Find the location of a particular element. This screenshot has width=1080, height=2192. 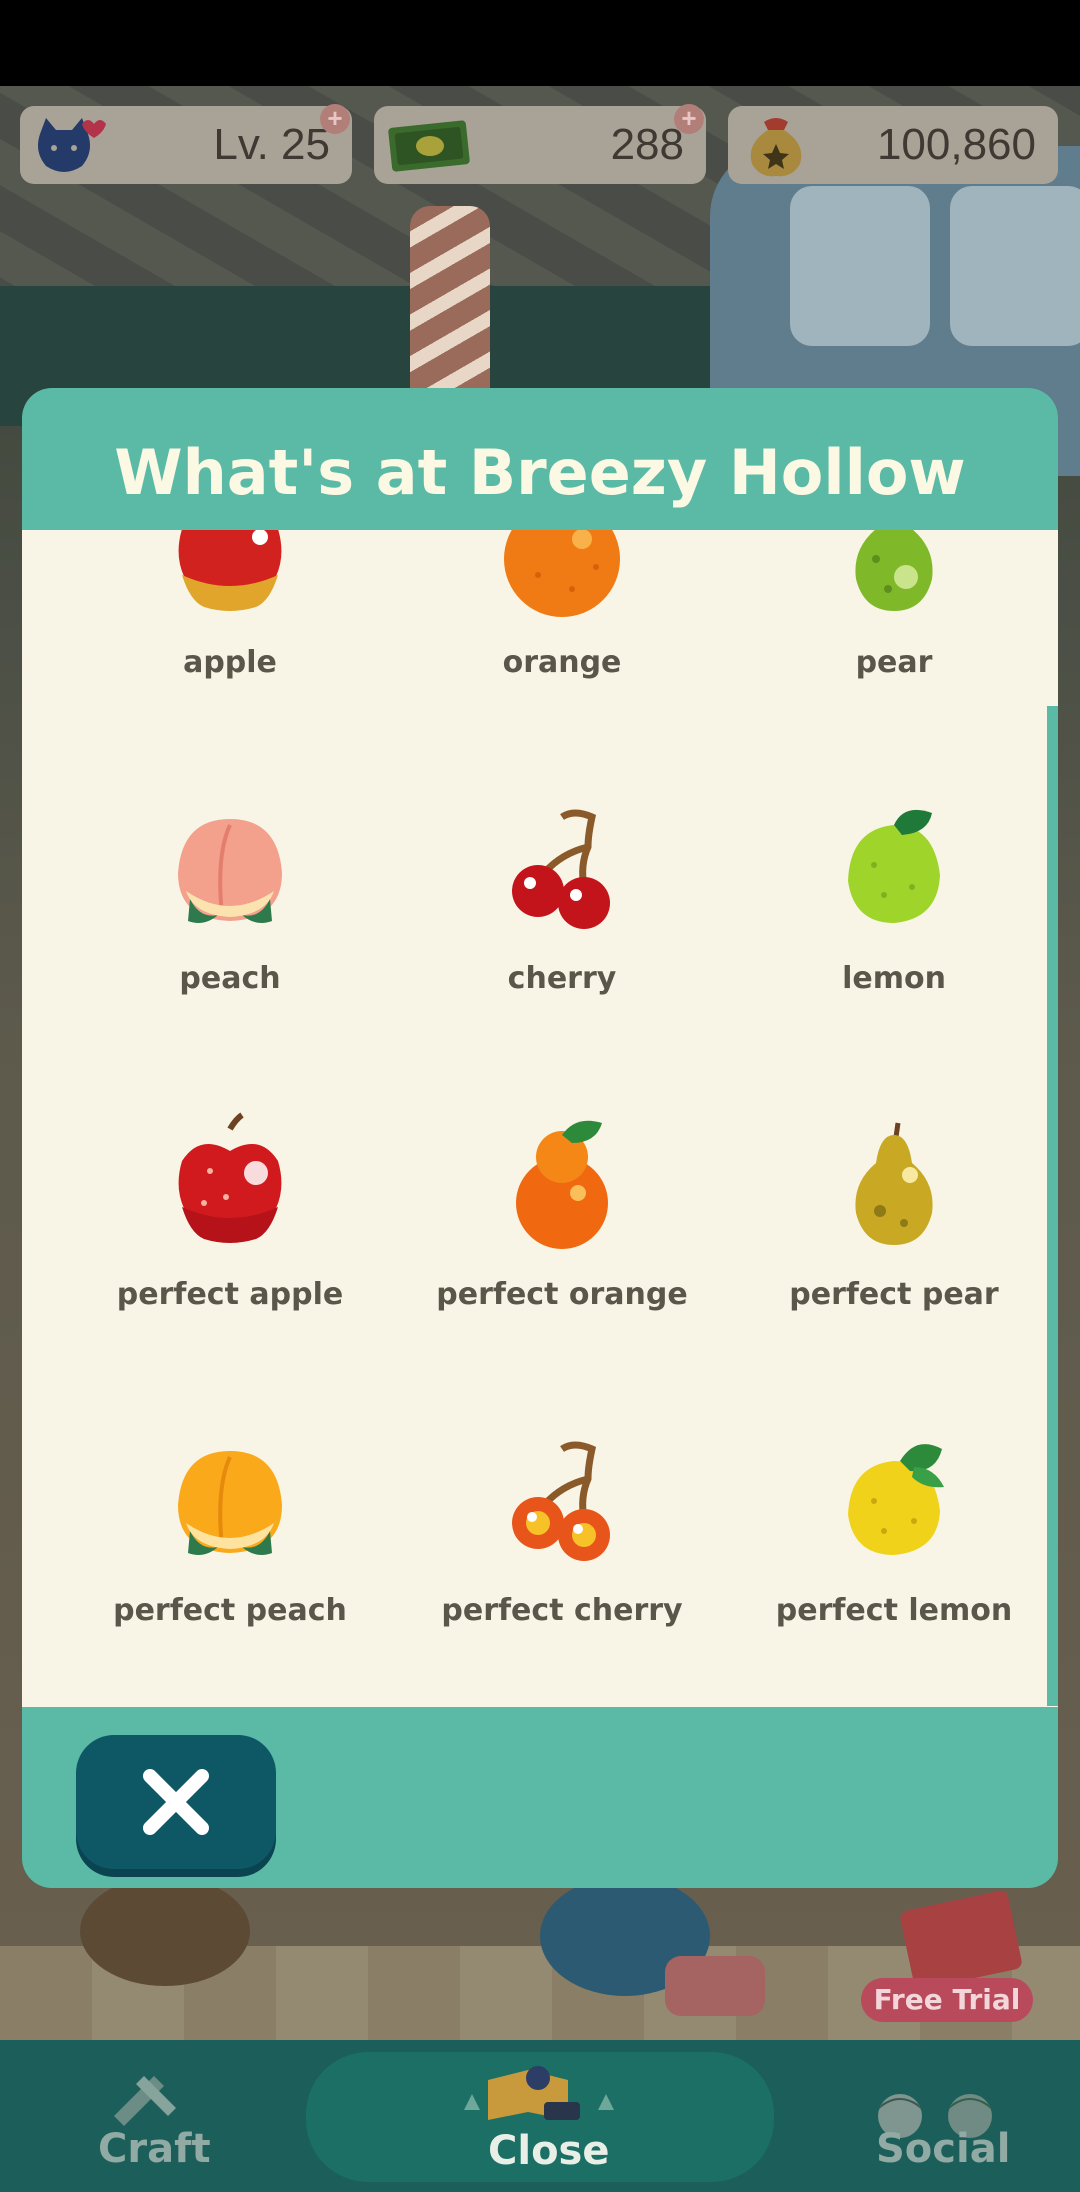

list-item: orange is located at coordinates (562, 640).